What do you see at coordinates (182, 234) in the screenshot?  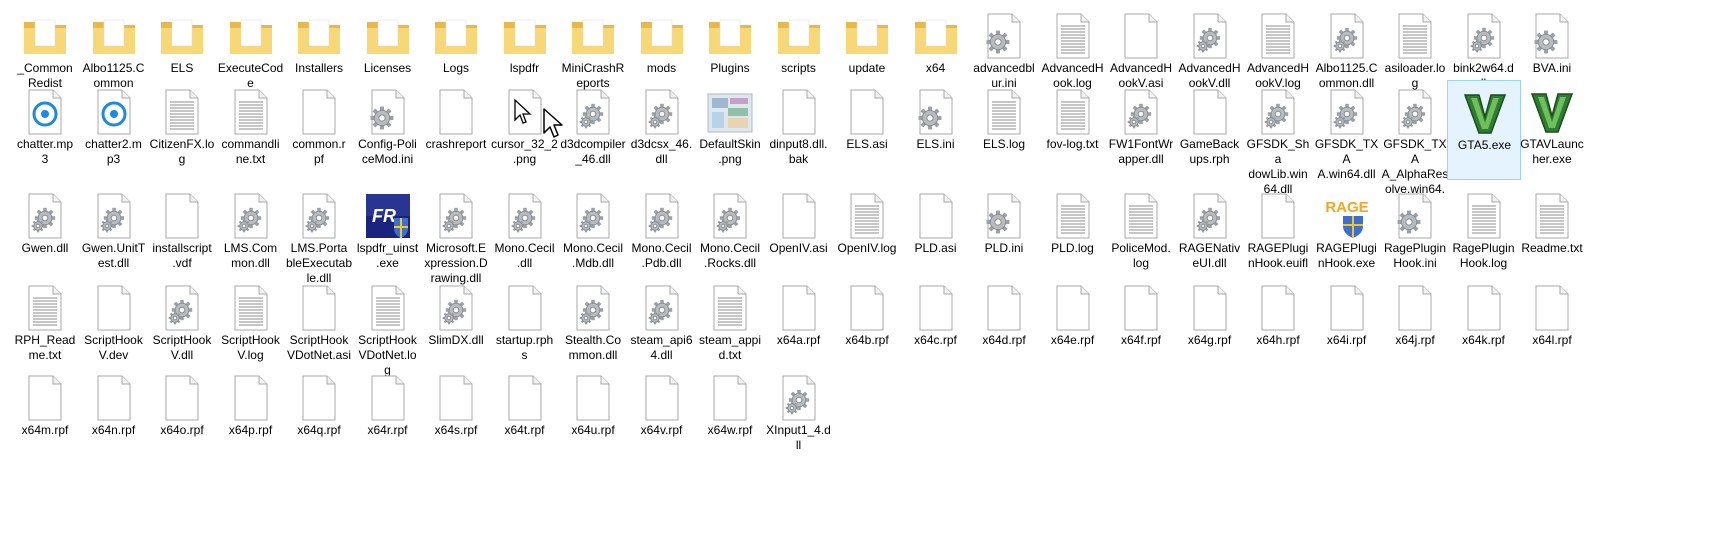 I see `file-item: installscript .vdf` at bounding box center [182, 234].